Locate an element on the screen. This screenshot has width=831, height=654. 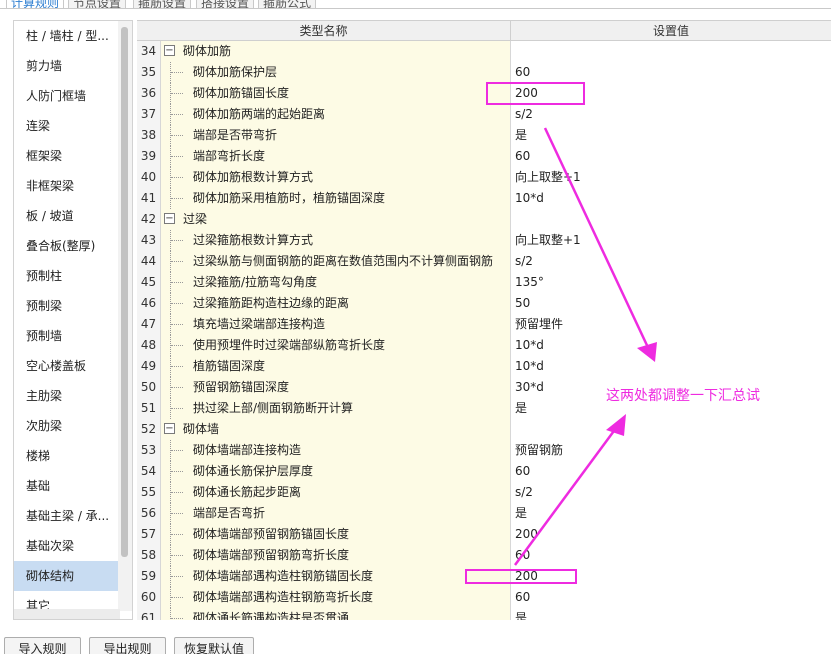
sidebar-item: 板 / 坡道 is located at coordinates (67, 216).